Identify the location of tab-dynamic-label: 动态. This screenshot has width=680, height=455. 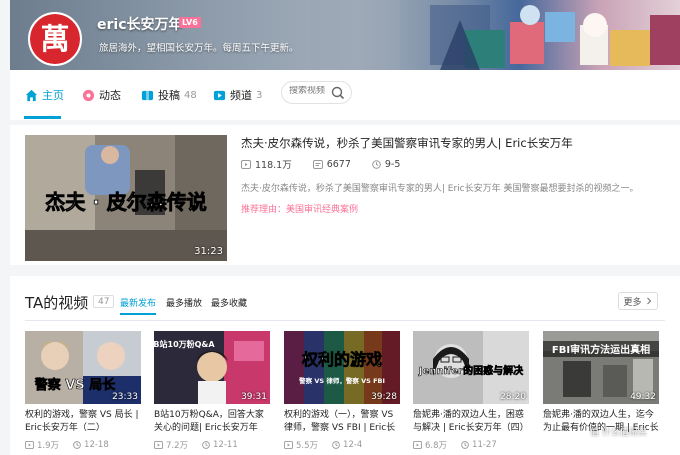
(110, 95).